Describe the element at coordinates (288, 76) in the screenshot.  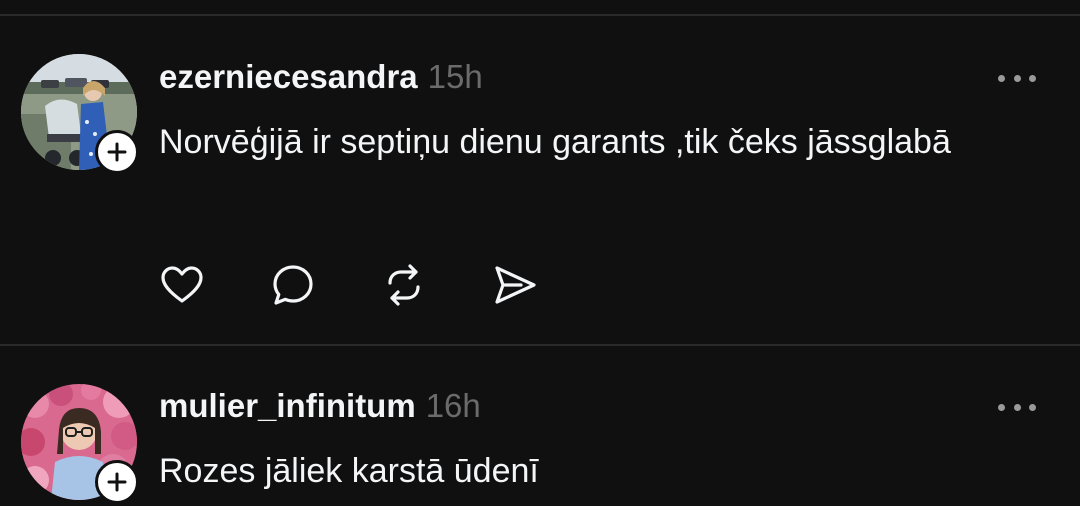
I see `username-label: ezerniecesandra` at that location.